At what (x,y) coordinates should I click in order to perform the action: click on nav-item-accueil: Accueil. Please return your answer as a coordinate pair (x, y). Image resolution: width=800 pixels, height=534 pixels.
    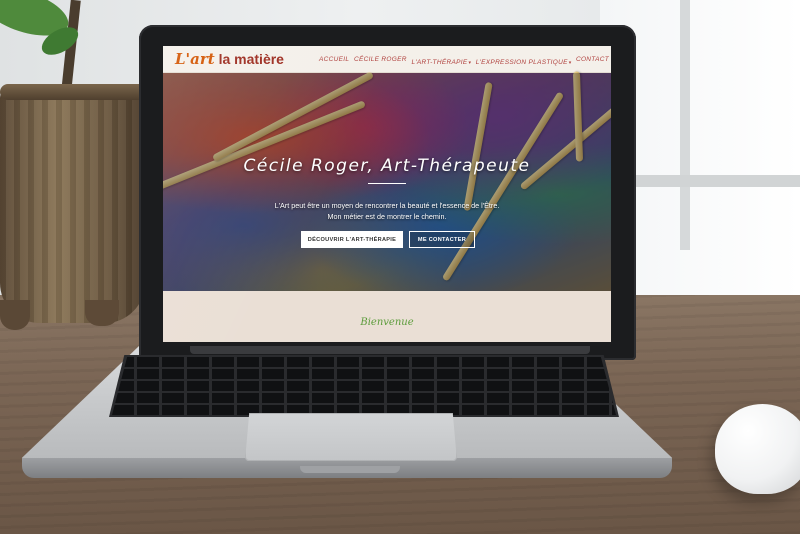
    Looking at the image, I should click on (334, 59).